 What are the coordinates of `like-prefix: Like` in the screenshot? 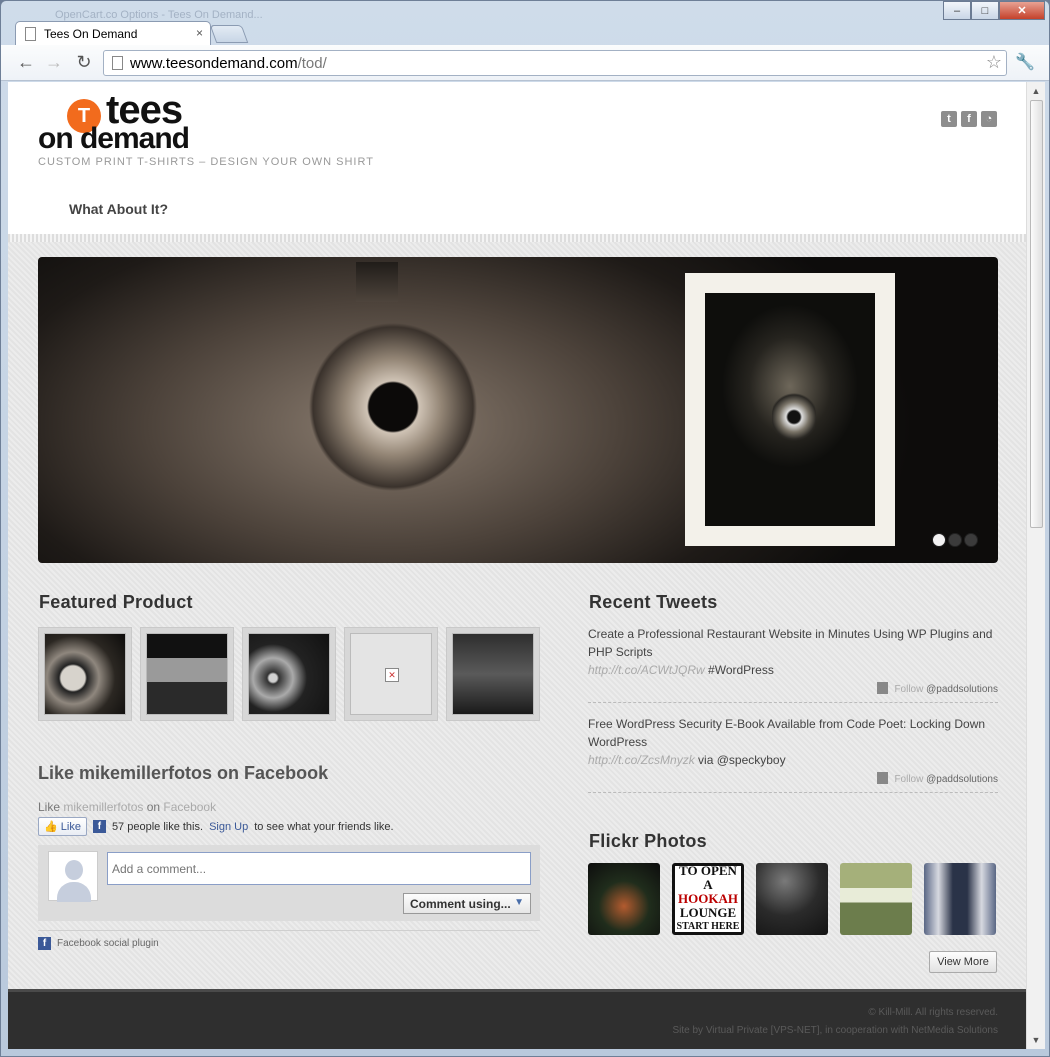 It's located at (51, 807).